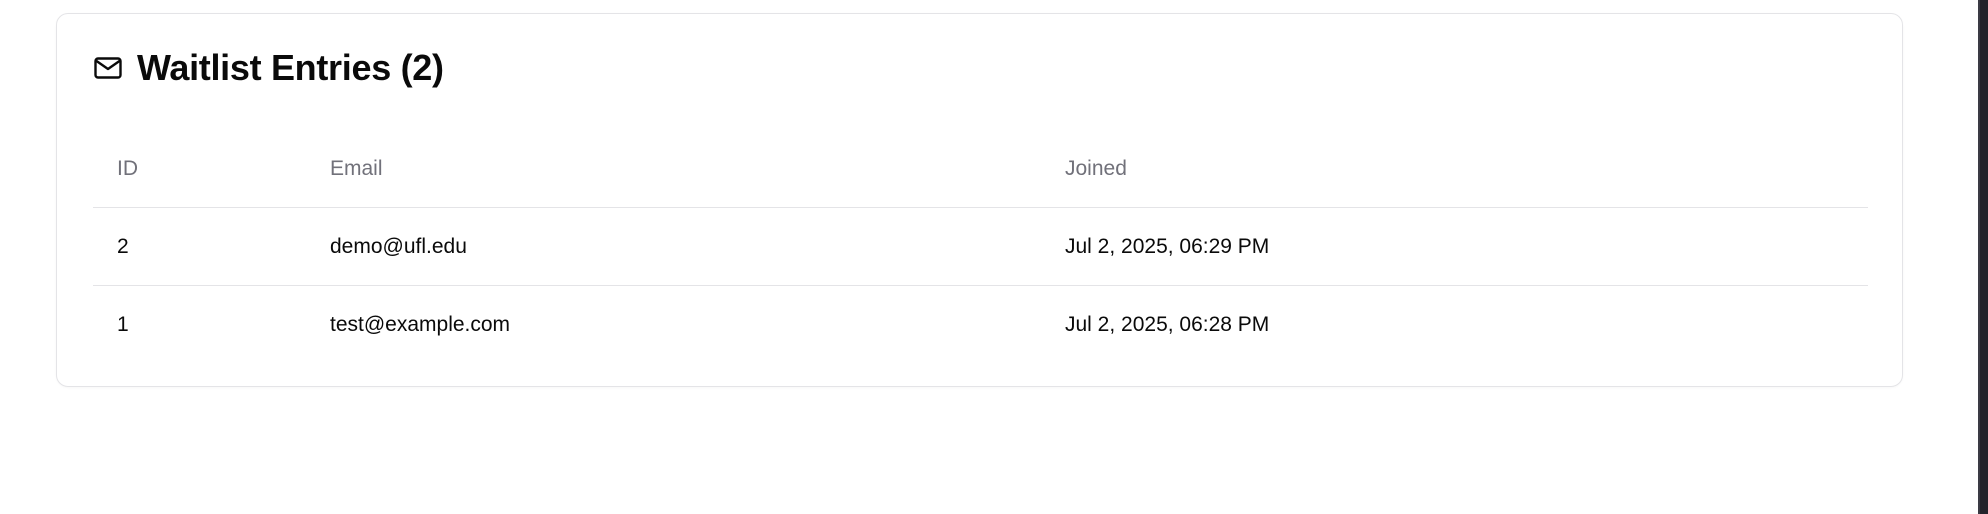  What do you see at coordinates (398, 246) in the screenshot?
I see `cell-email: demo@ufl.edu` at bounding box center [398, 246].